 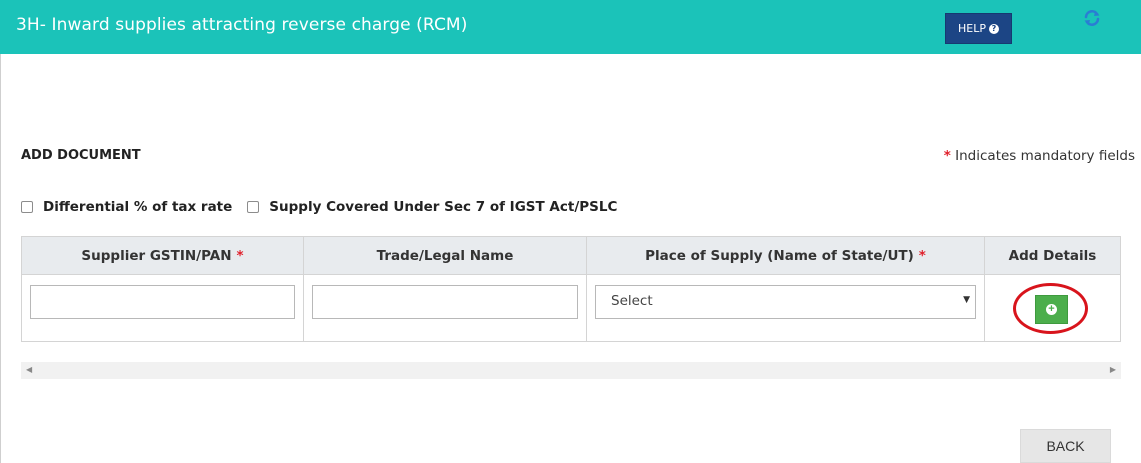 What do you see at coordinates (1045, 156) in the screenshot?
I see `mandatory-note-text: Indicates mandatory fields` at bounding box center [1045, 156].